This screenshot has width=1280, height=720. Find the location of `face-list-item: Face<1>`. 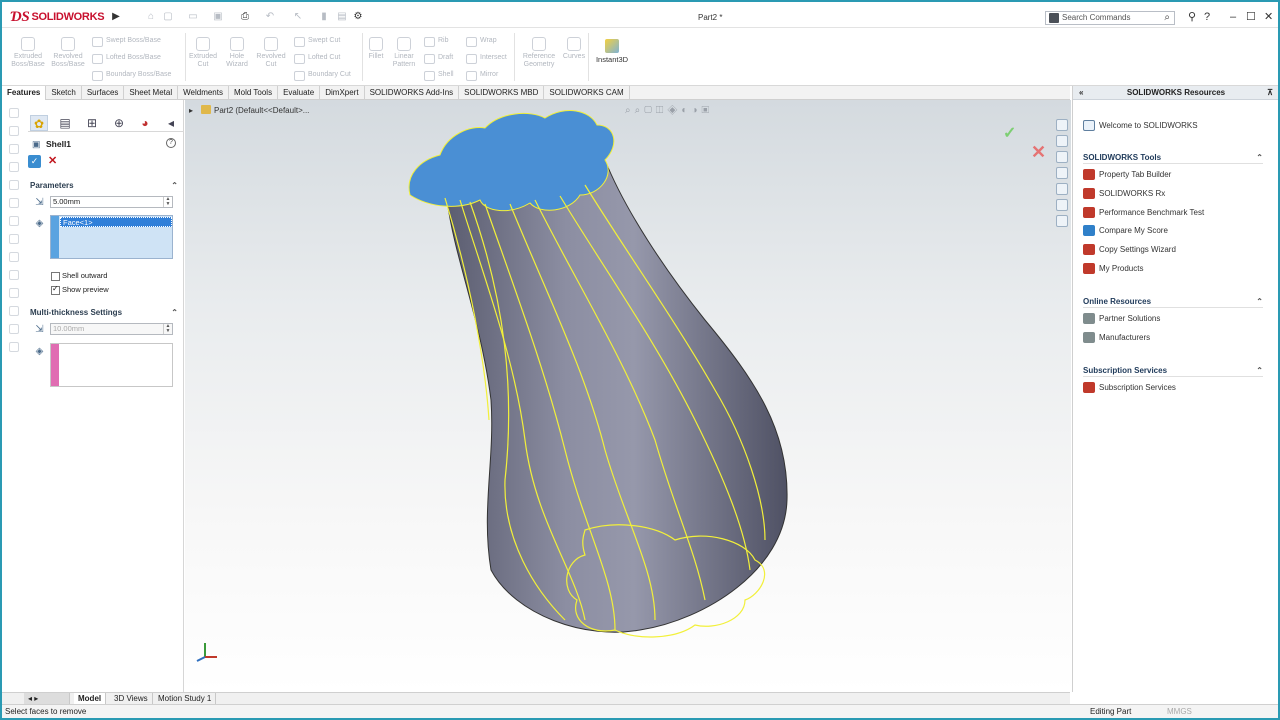

face-list-item: Face<1> is located at coordinates (116, 222).